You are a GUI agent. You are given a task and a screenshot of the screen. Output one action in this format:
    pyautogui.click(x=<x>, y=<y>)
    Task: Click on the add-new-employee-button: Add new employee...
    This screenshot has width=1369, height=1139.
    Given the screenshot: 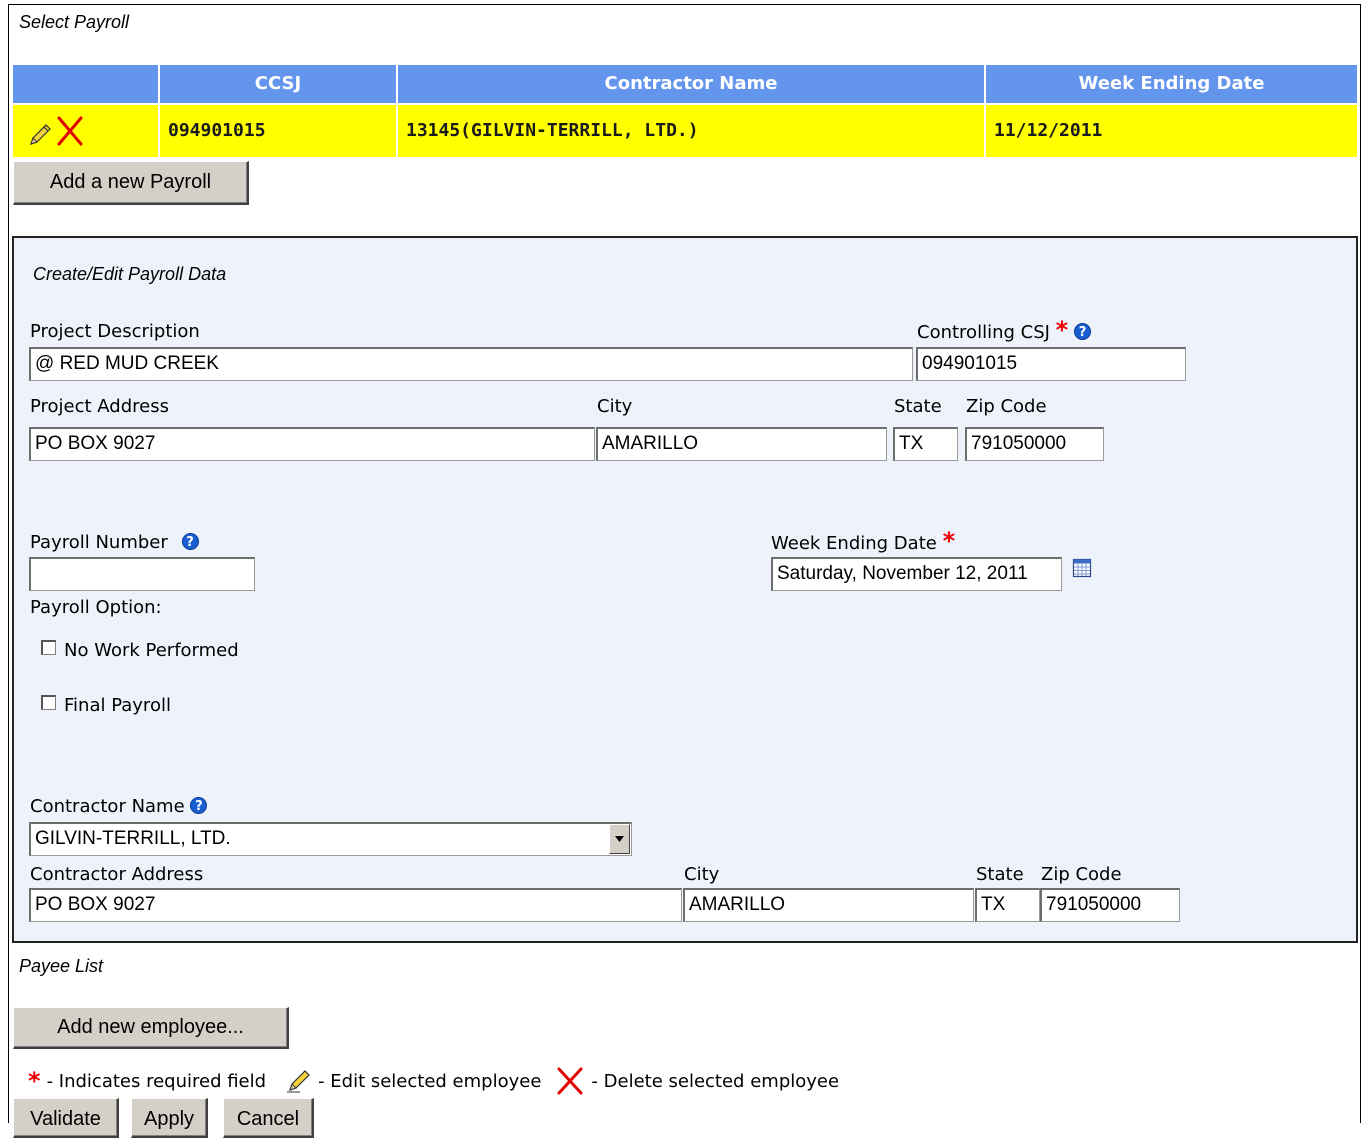 What is the action you would take?
    pyautogui.click(x=151, y=1028)
    